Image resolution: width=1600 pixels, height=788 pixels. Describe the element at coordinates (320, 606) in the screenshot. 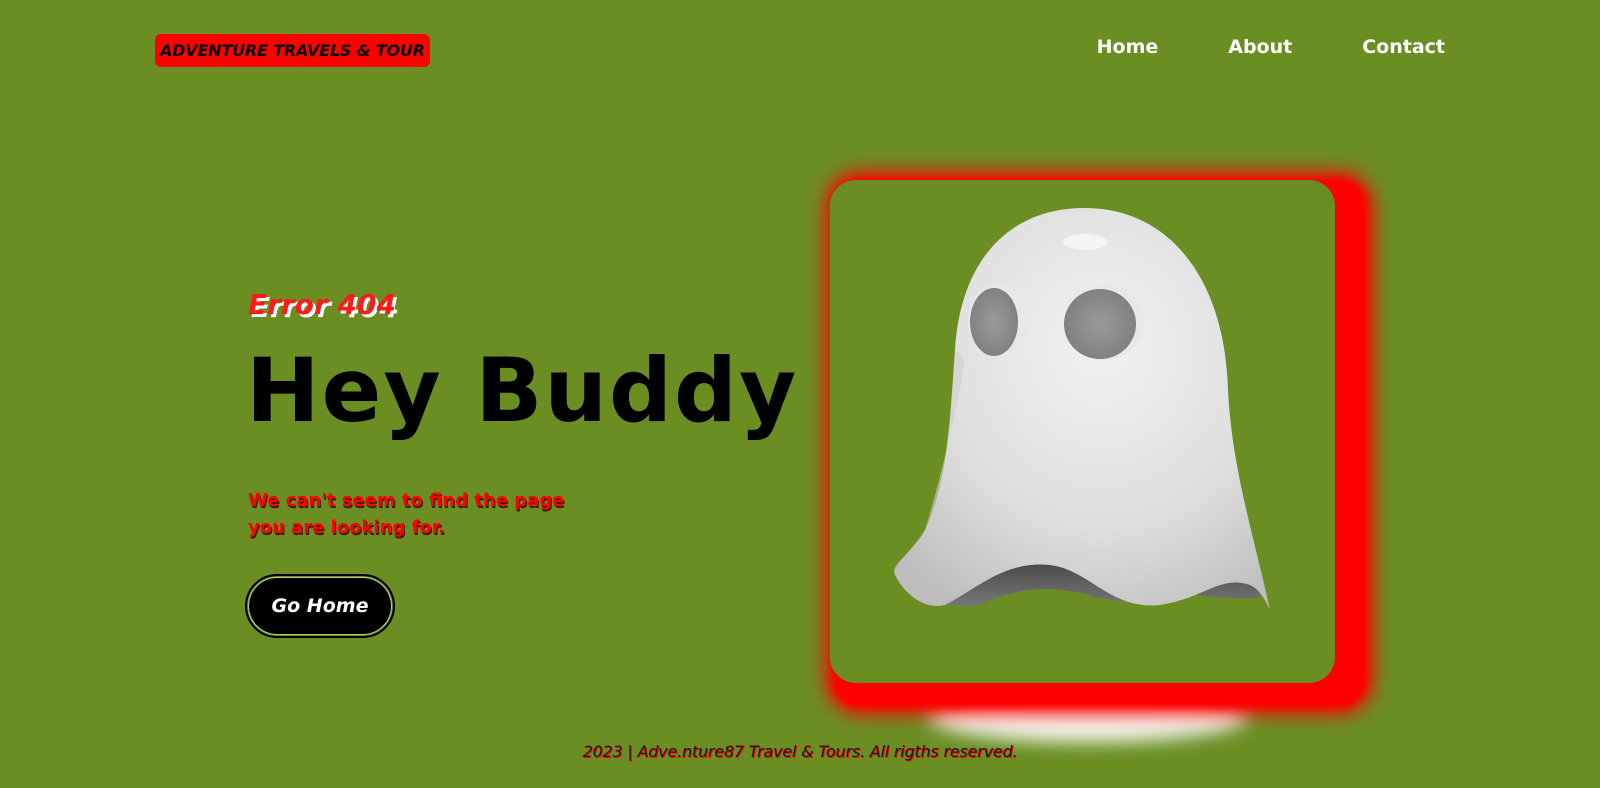

I see `go-home-button: Go Home` at that location.